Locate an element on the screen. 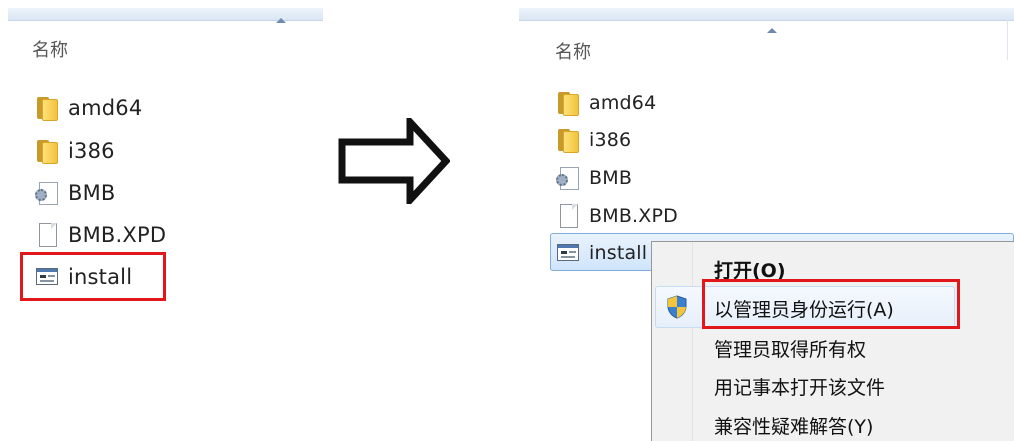  column-header-strip is located at coordinates (766, 14).